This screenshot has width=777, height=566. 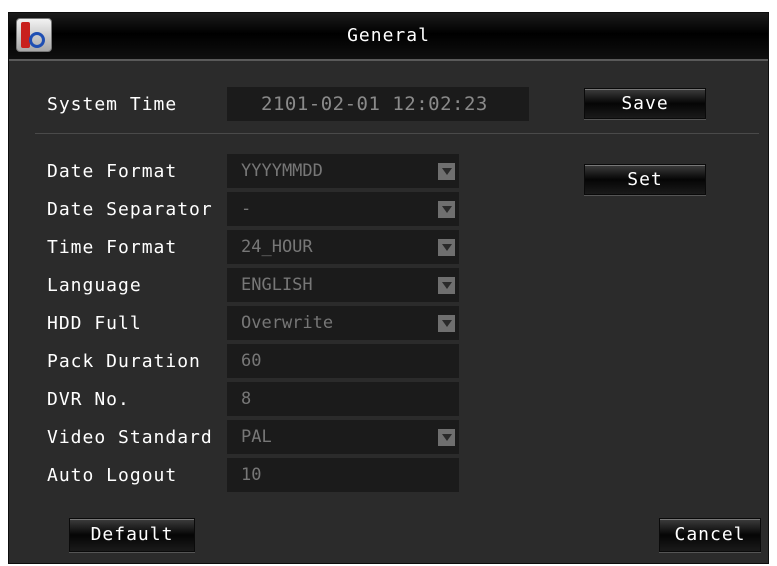 What do you see at coordinates (112, 475) in the screenshot?
I see `auto-logout-label: Auto Logout` at bounding box center [112, 475].